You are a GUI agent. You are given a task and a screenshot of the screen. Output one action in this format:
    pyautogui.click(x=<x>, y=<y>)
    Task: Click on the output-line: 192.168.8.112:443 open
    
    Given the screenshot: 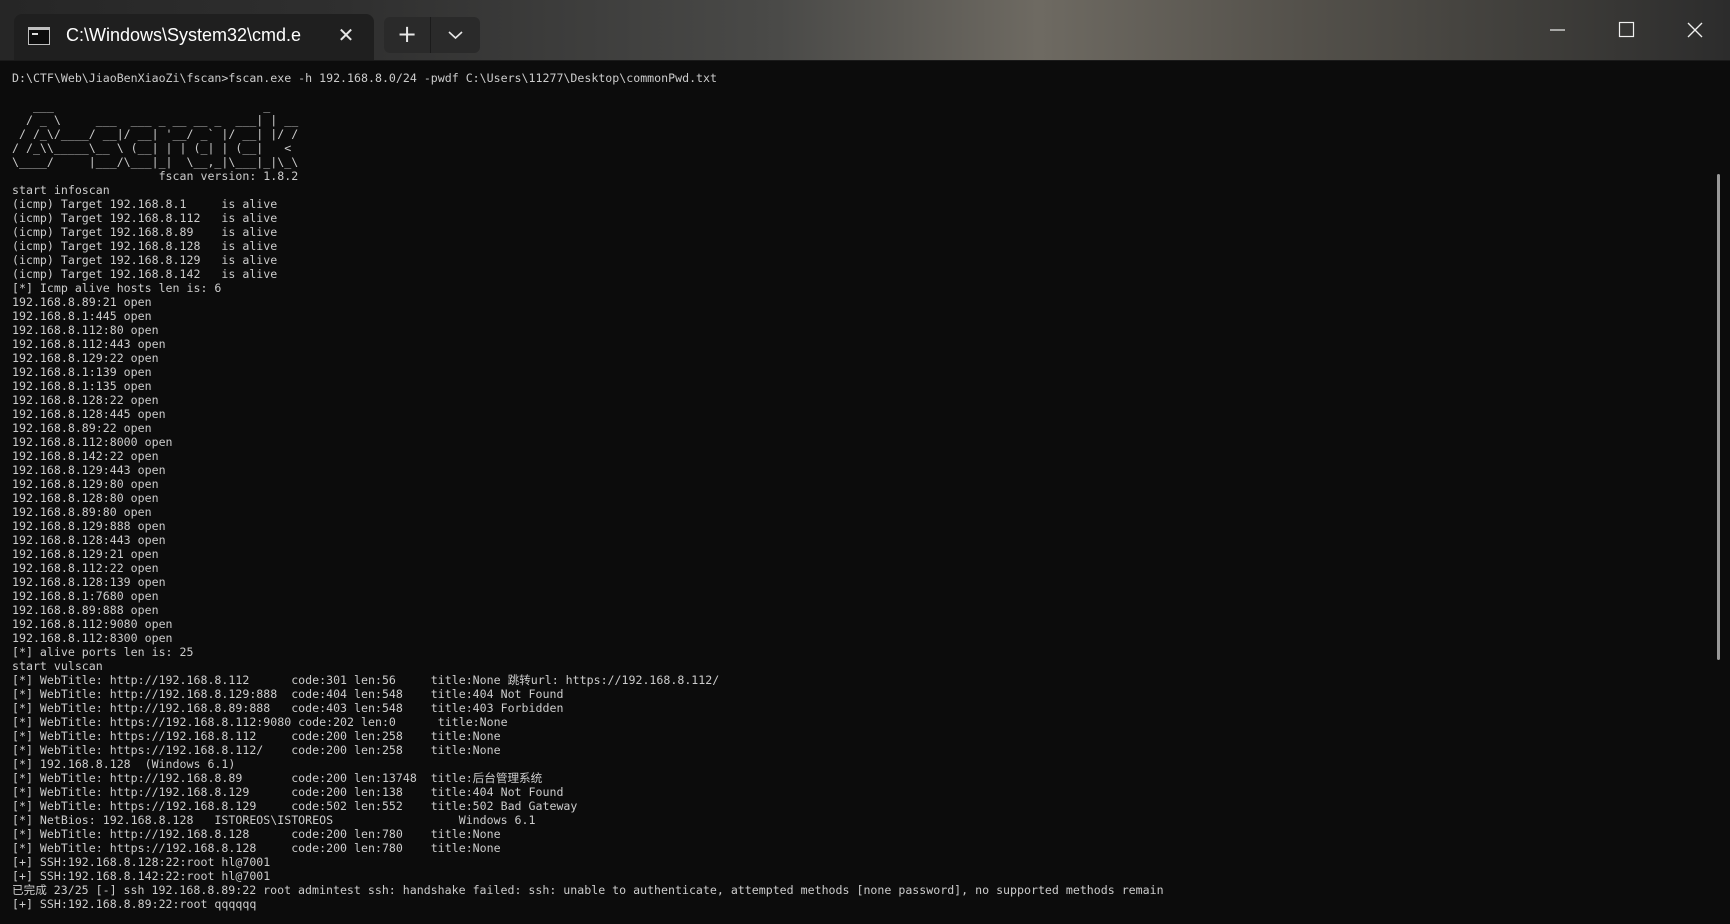 What is the action you would take?
    pyautogui.click(x=89, y=344)
    